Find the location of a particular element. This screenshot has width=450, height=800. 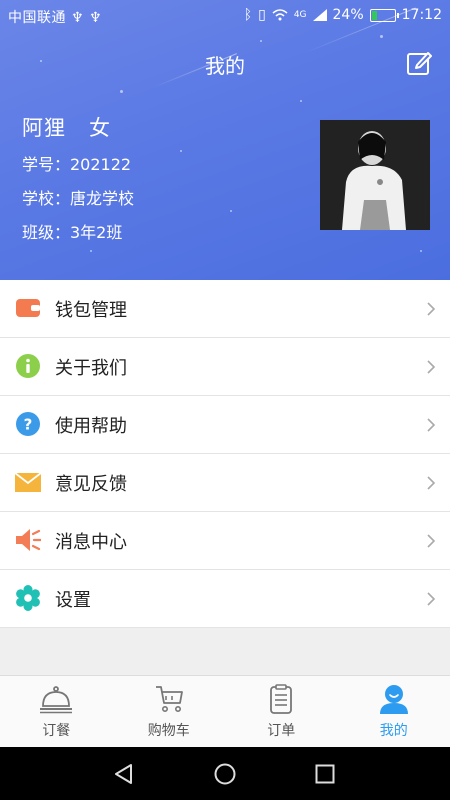

wifi-icon is located at coordinates (280, 15).